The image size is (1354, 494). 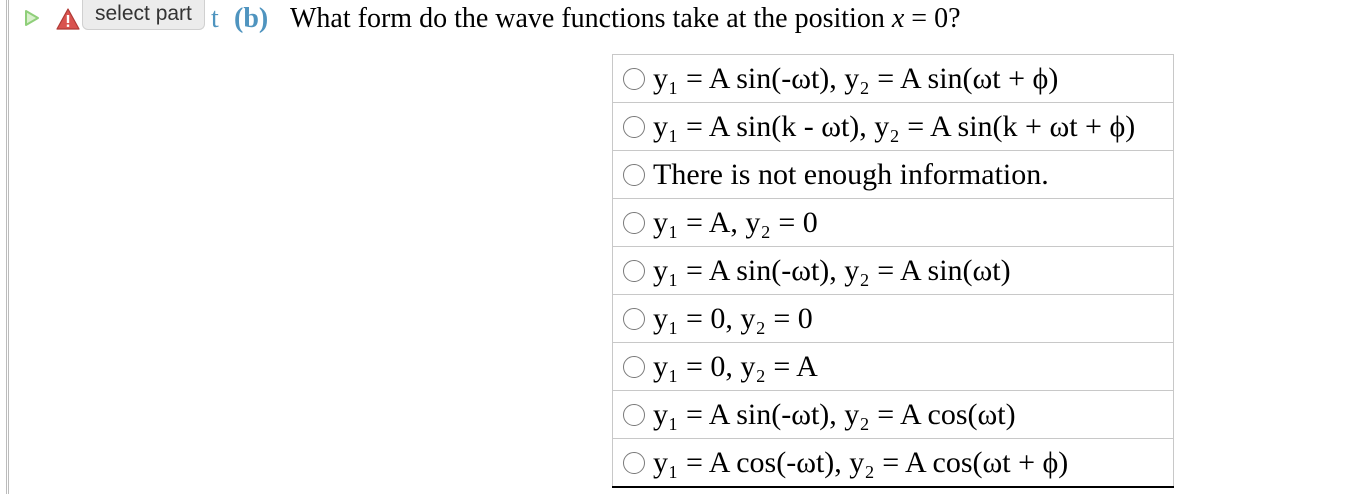 I want to click on answer-option-cell: y₁ = A sin(-ωt), y₂ = A sin(ωt), so click(x=893, y=270).